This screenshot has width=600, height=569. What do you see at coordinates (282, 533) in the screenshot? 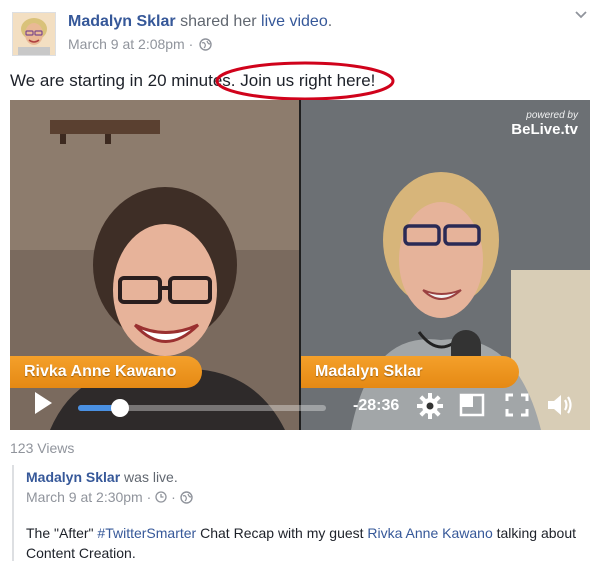
I see `shared-text-middle: Chat Recap with my guest` at bounding box center [282, 533].